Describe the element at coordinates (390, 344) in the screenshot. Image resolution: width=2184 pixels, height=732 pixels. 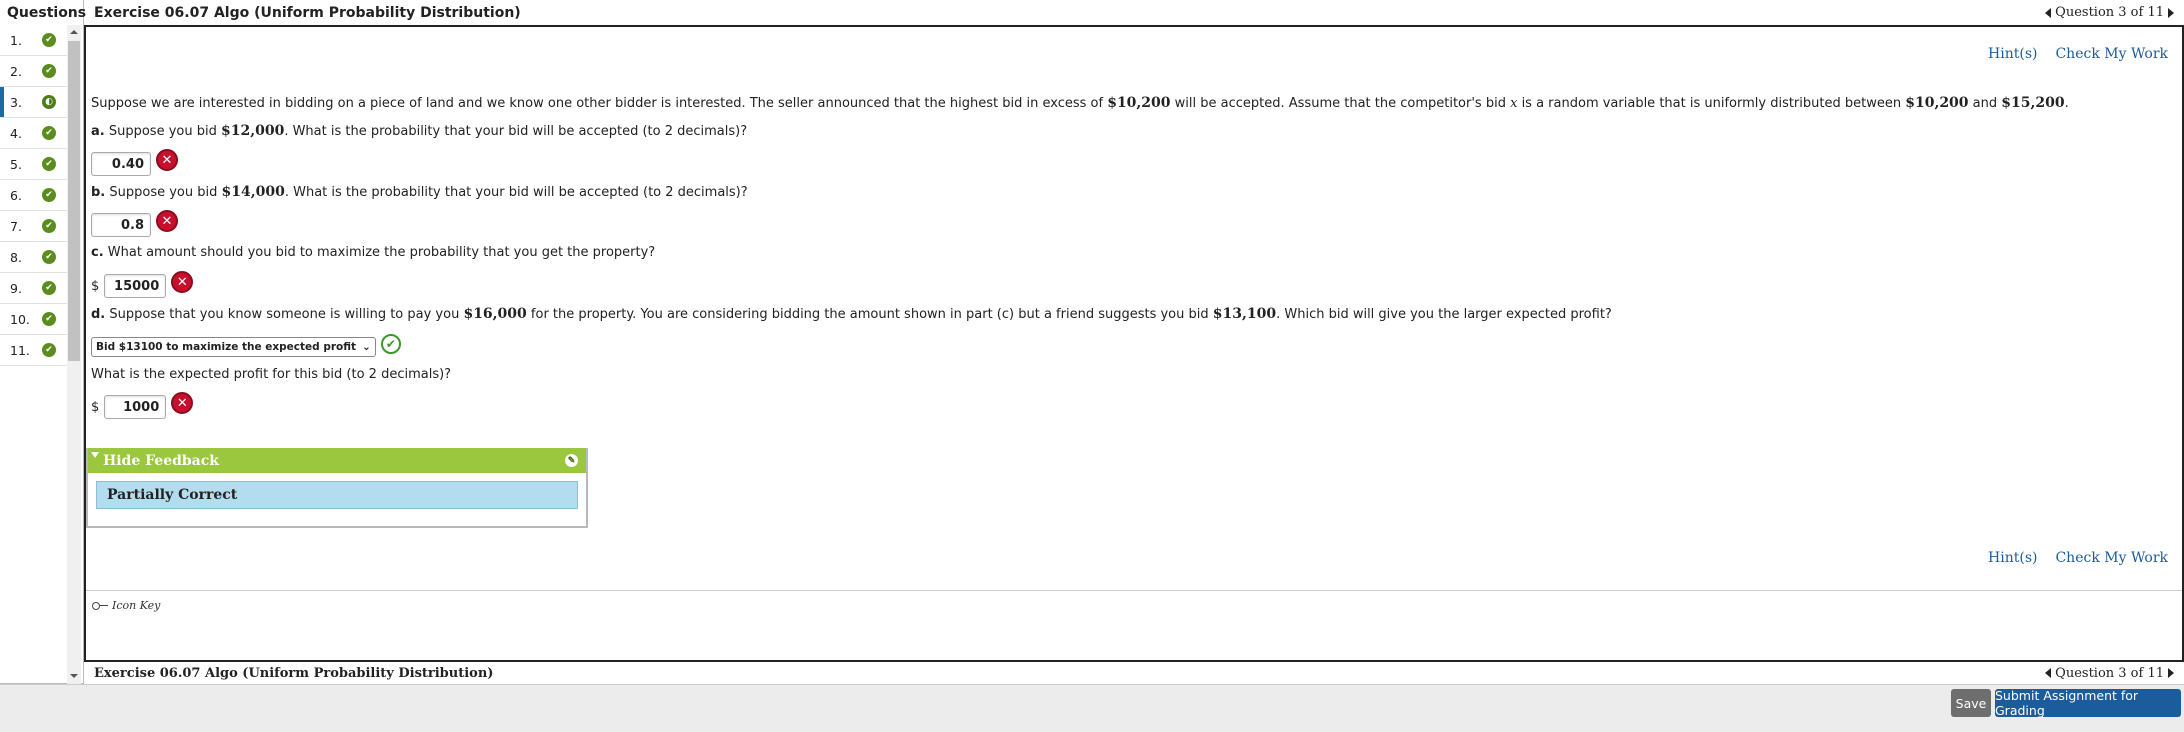
I see `correct-icon: ✔` at that location.